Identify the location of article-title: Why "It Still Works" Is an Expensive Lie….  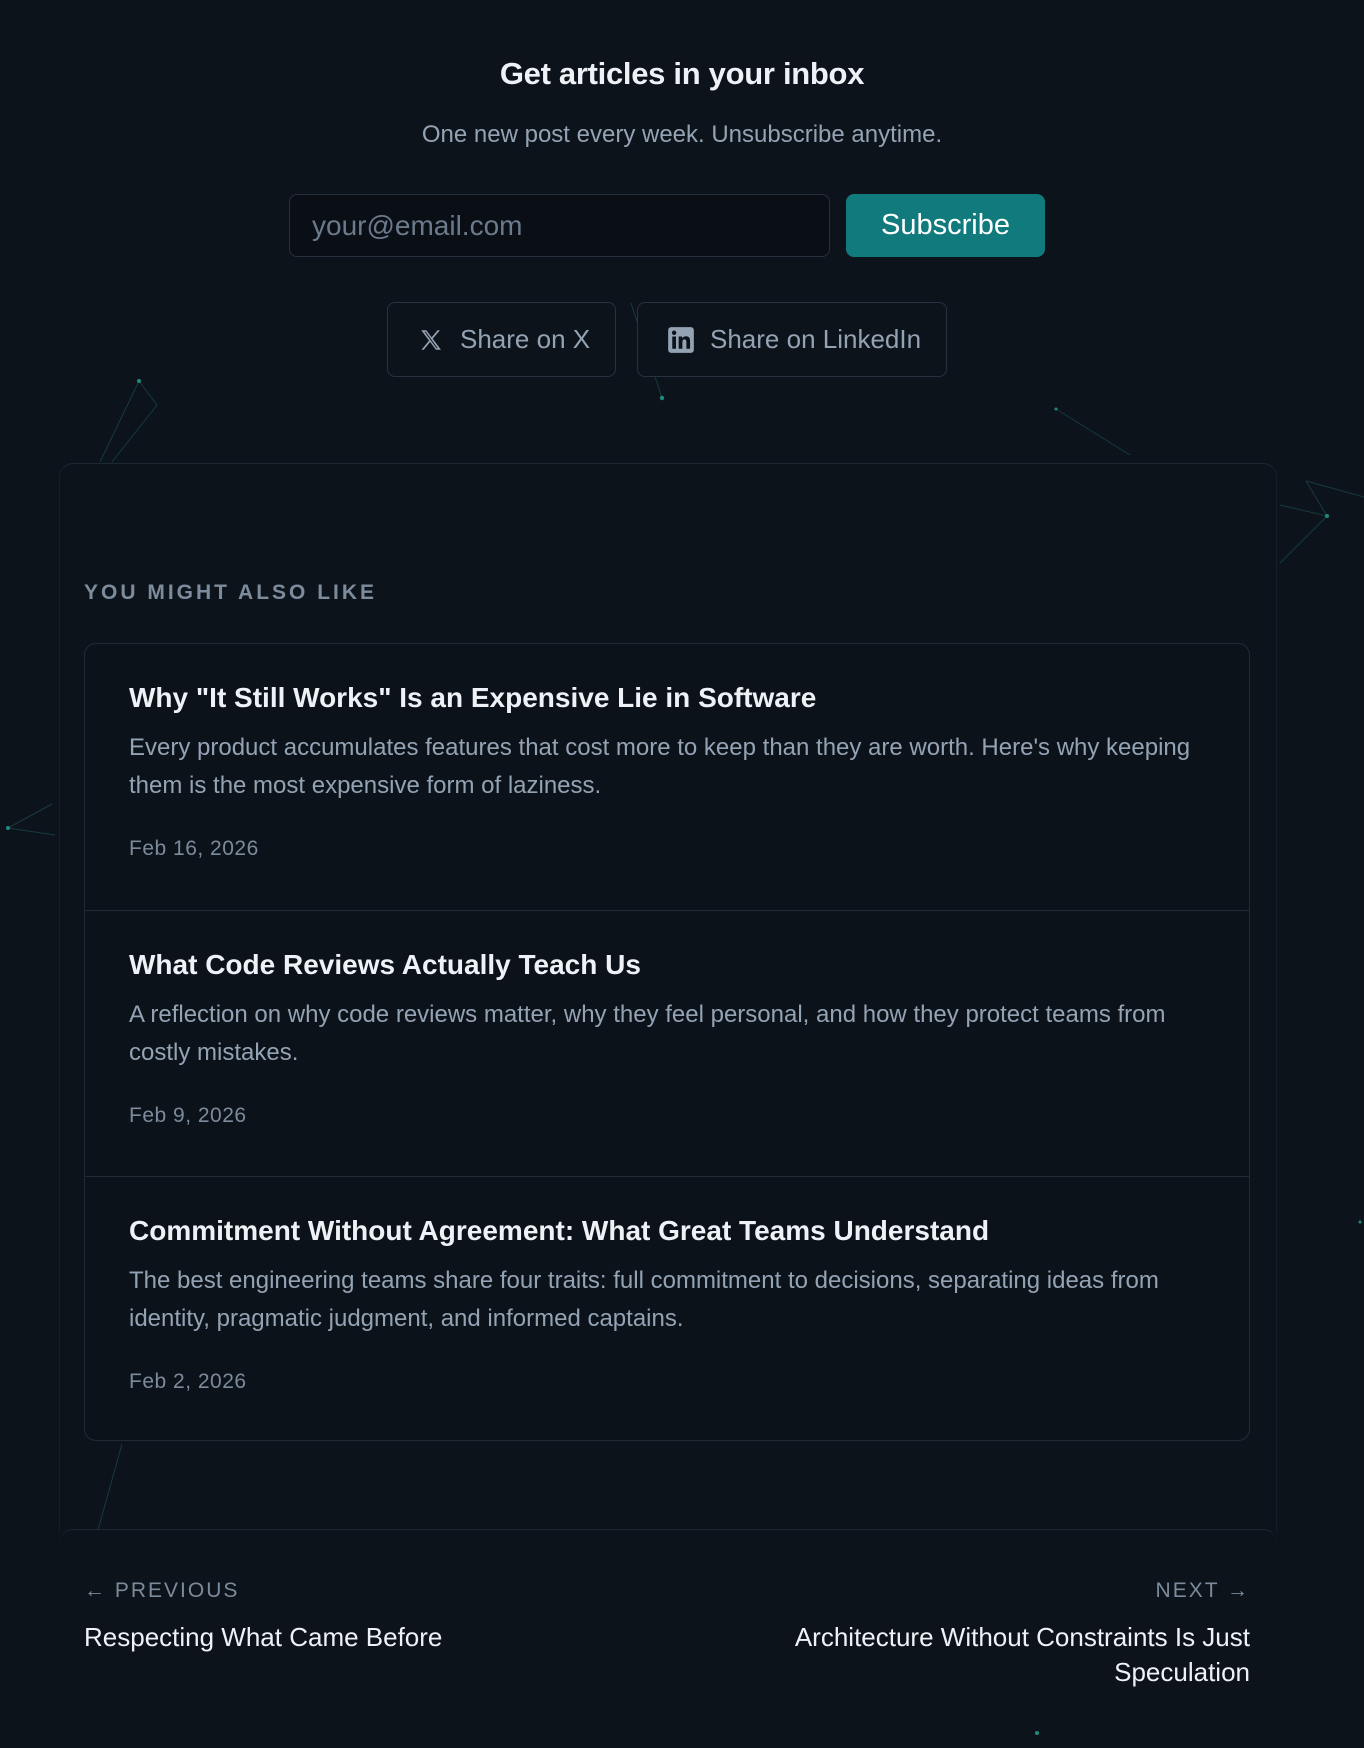
(473, 697).